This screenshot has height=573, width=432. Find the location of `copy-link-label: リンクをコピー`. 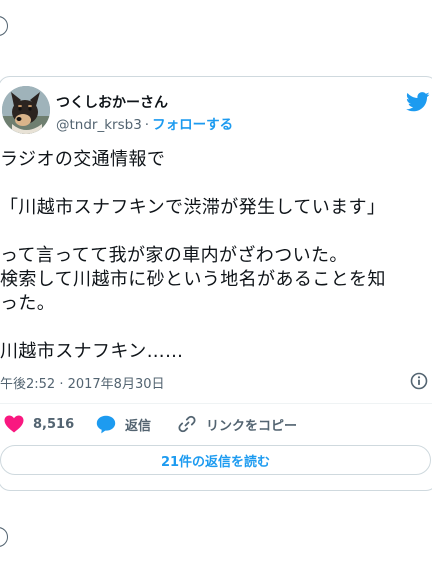

copy-link-label: リンクをコピー is located at coordinates (252, 426).